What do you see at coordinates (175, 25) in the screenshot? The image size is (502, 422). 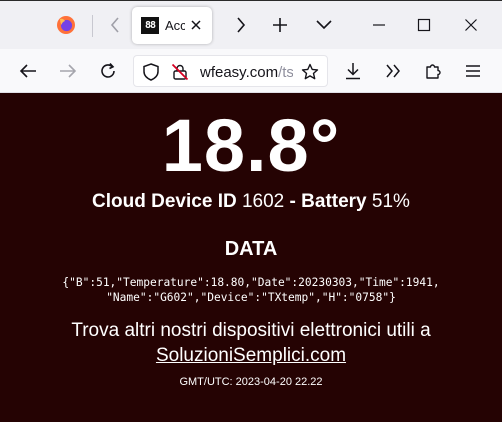 I see `tab-title: Acc` at bounding box center [175, 25].